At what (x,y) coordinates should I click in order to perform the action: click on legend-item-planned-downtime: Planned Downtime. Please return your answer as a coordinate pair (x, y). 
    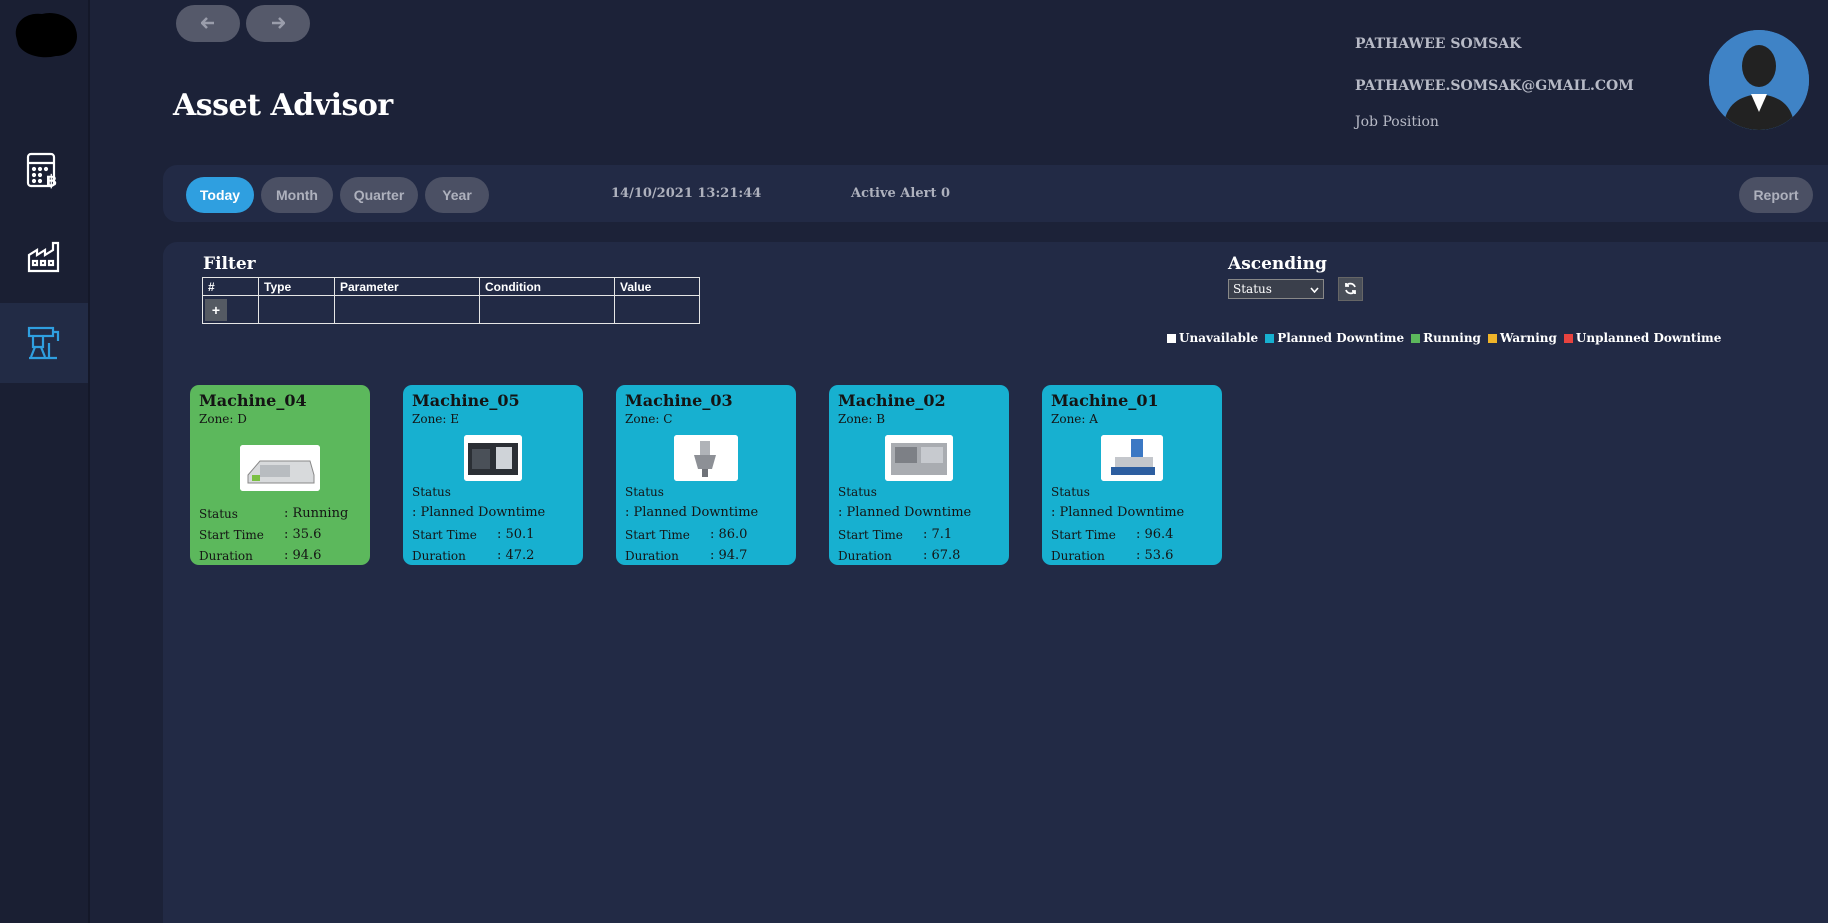
    Looking at the image, I should click on (1334, 338).